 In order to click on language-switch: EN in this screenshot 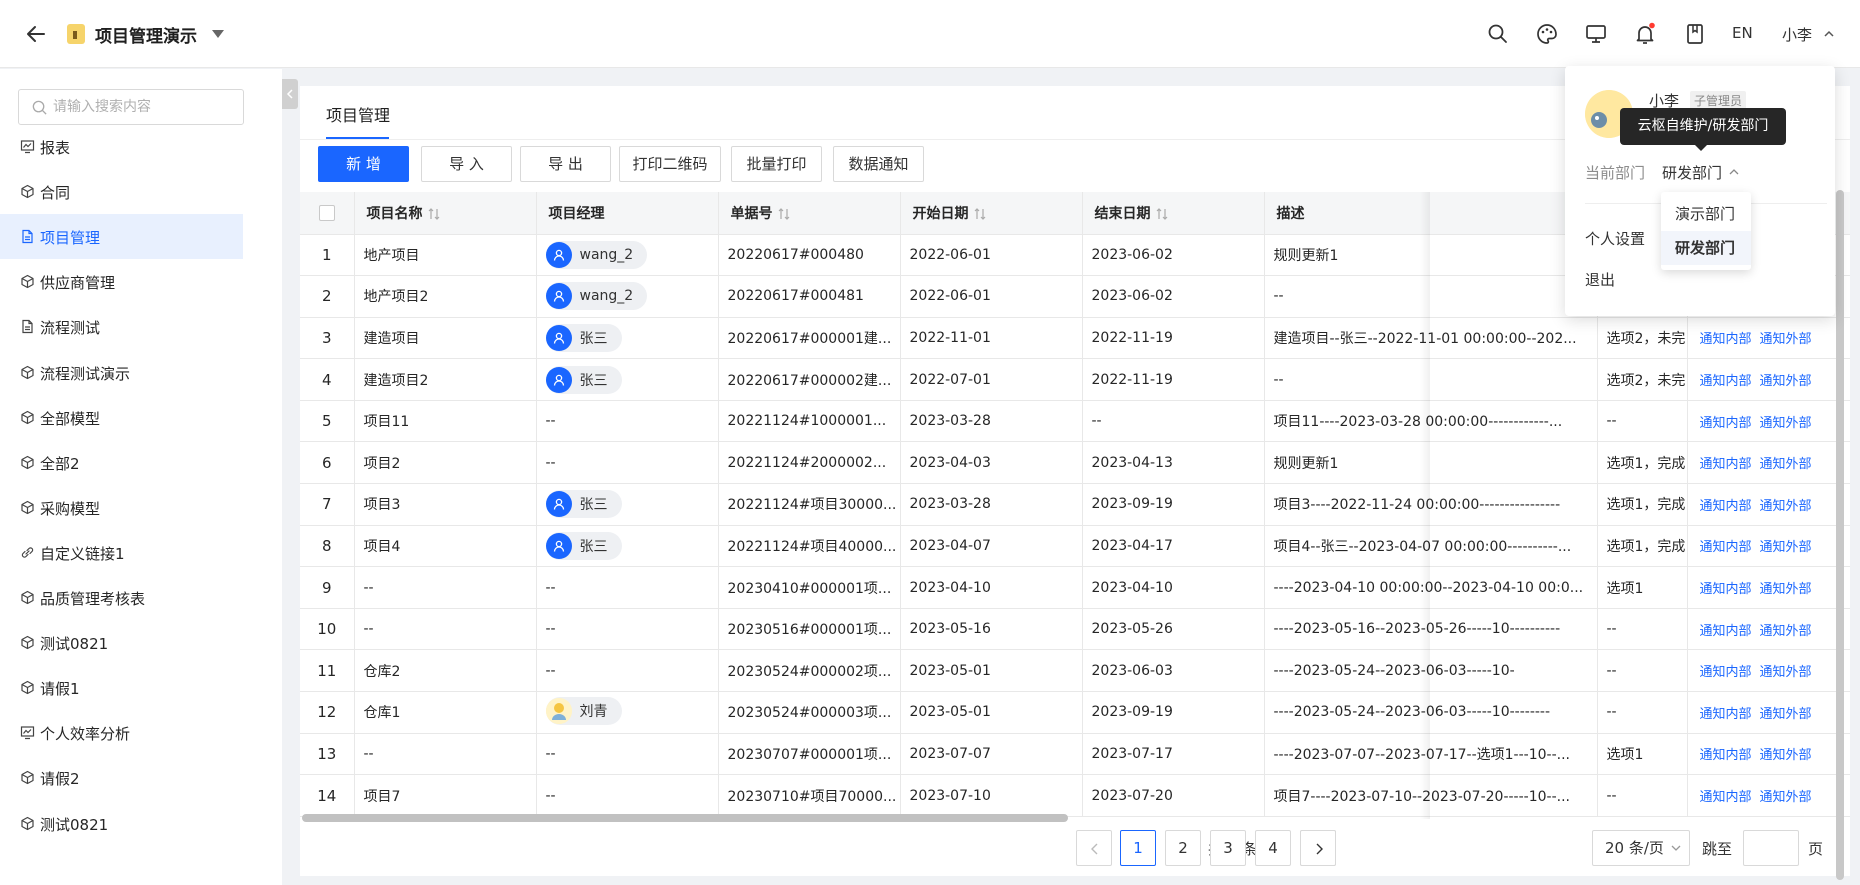, I will do `click(1742, 33)`.